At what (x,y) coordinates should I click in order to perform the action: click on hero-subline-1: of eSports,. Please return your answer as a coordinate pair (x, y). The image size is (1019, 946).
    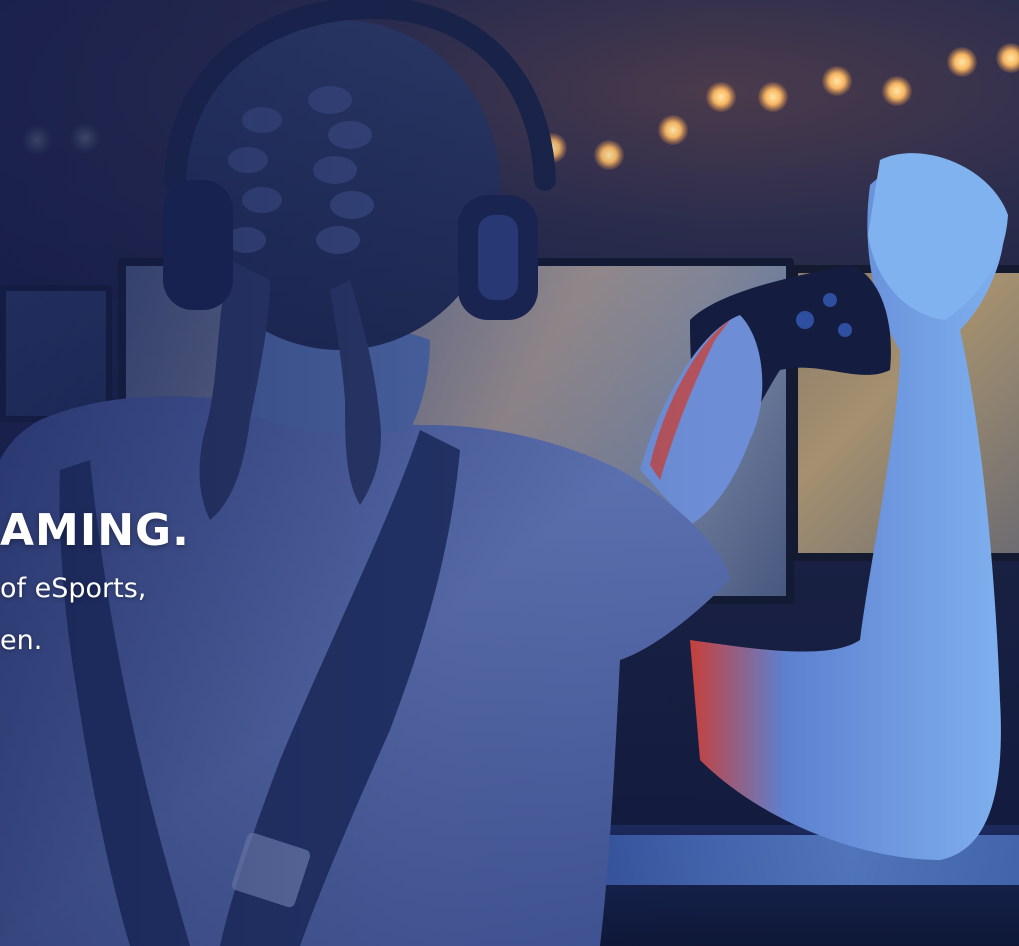
    Looking at the image, I should click on (73, 588).